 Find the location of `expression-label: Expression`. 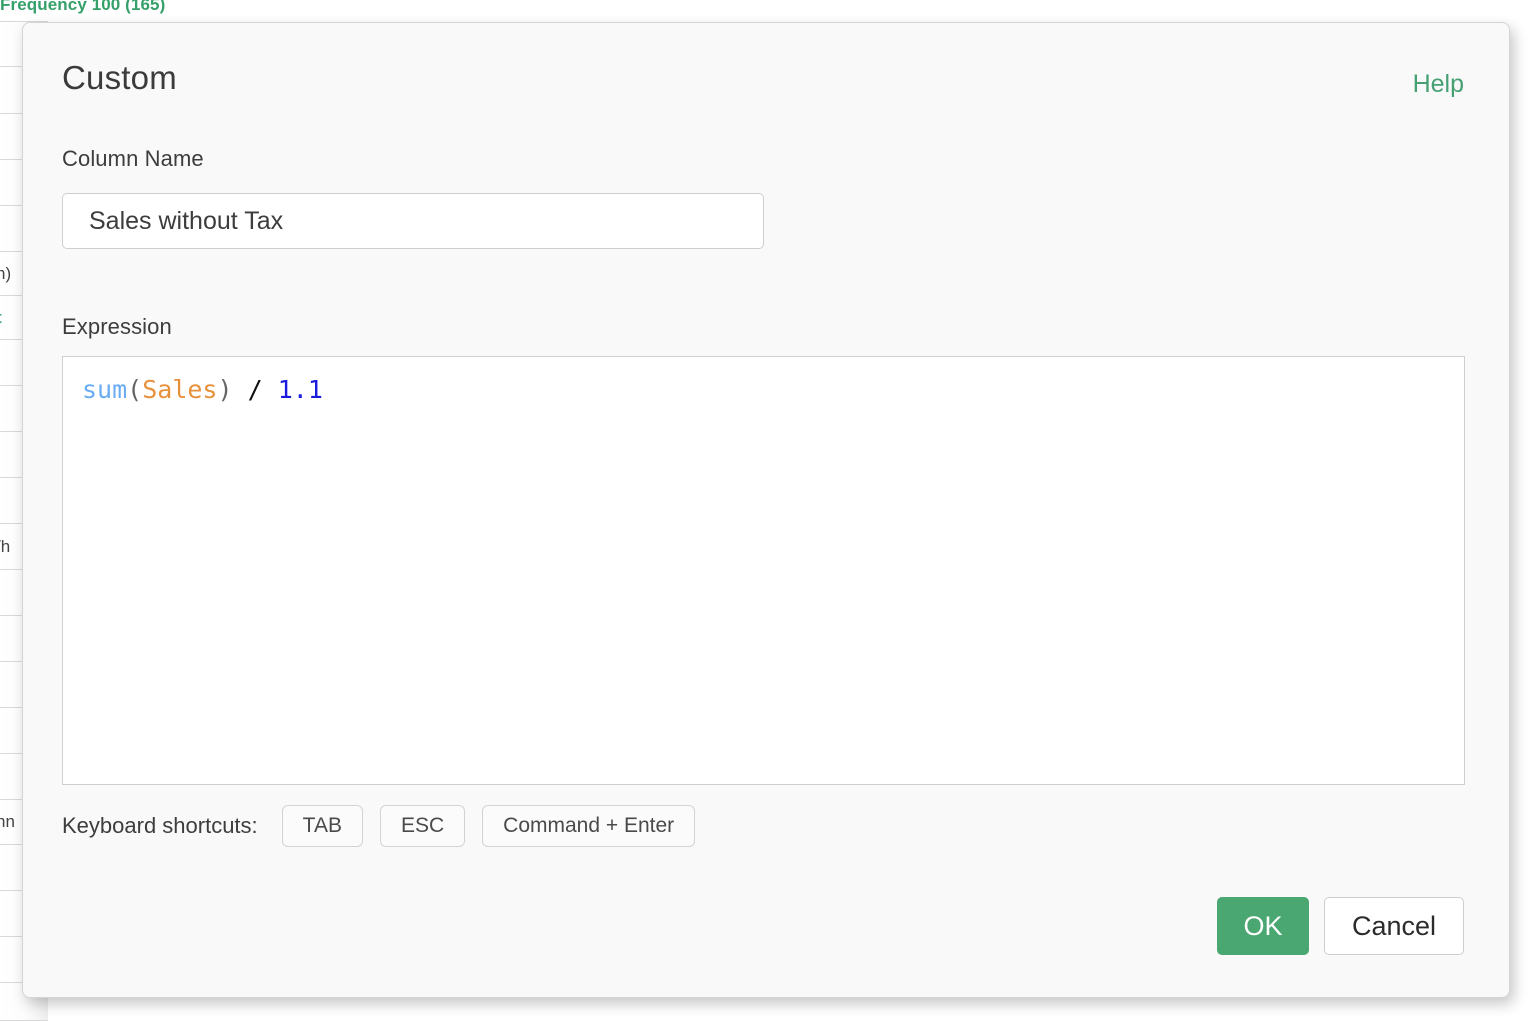

expression-label: Expression is located at coordinates (117, 326).